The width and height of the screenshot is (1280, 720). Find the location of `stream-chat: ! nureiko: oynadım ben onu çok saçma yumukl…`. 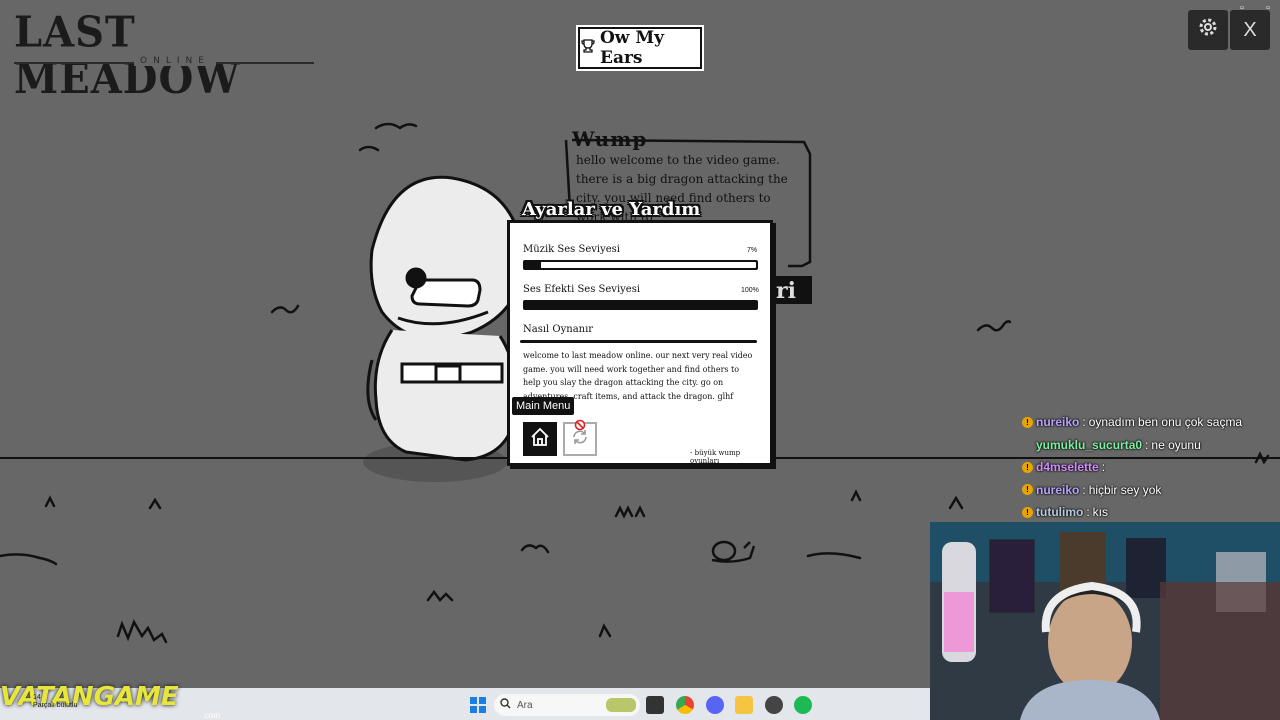

stream-chat: ! nureiko: oynadım ben onu çok saçma yumukl… is located at coordinates (1151, 467).